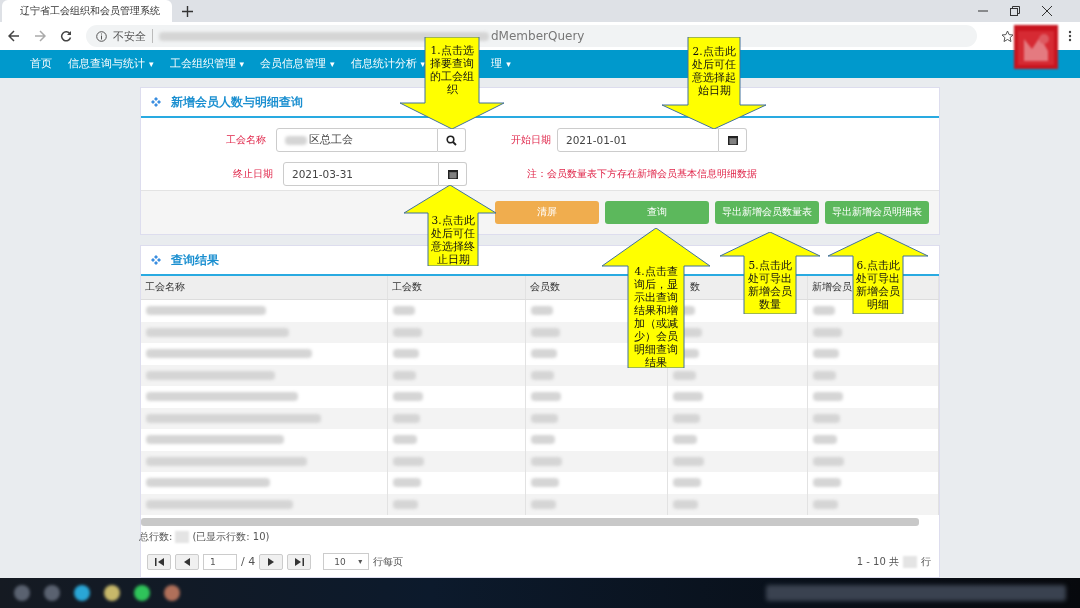  I want to click on page-size-select: 10 ▾, so click(346, 561).